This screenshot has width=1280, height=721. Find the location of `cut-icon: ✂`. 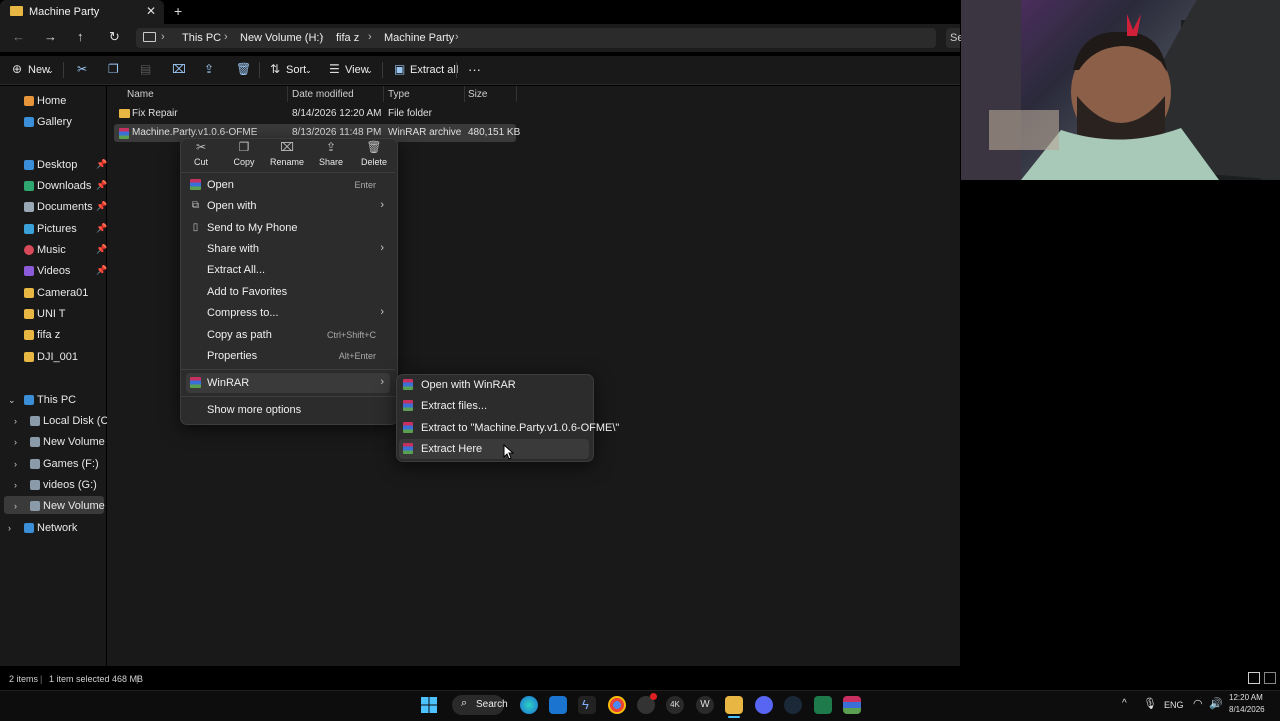

cut-icon: ✂ is located at coordinates (82, 69).